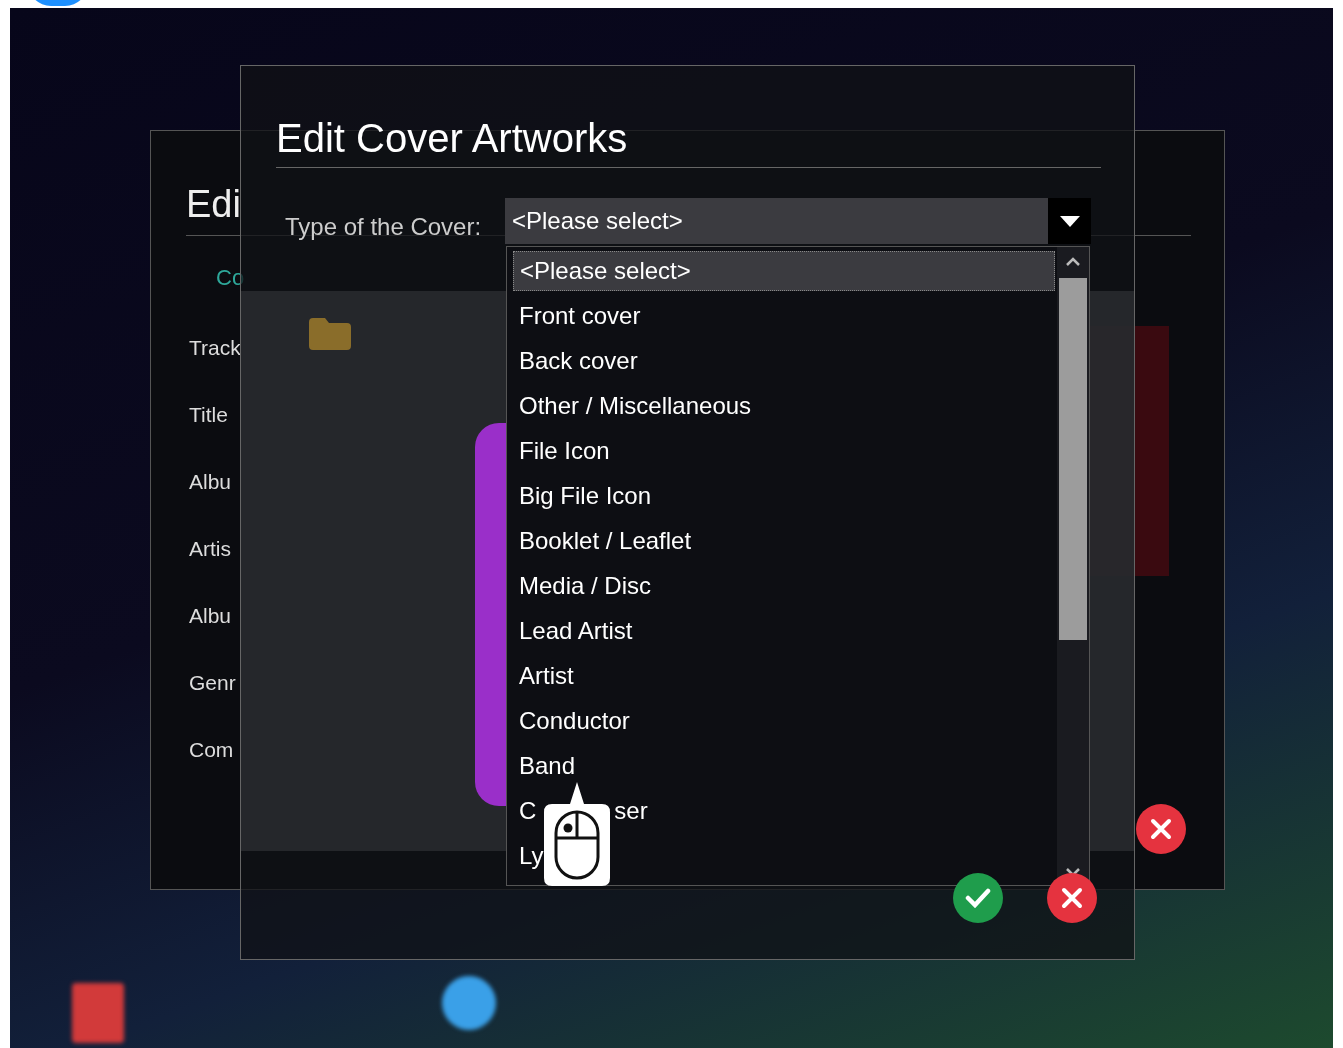 The width and height of the screenshot is (1343, 1048). What do you see at coordinates (215, 348) in the screenshot?
I see `field-label: Track` at bounding box center [215, 348].